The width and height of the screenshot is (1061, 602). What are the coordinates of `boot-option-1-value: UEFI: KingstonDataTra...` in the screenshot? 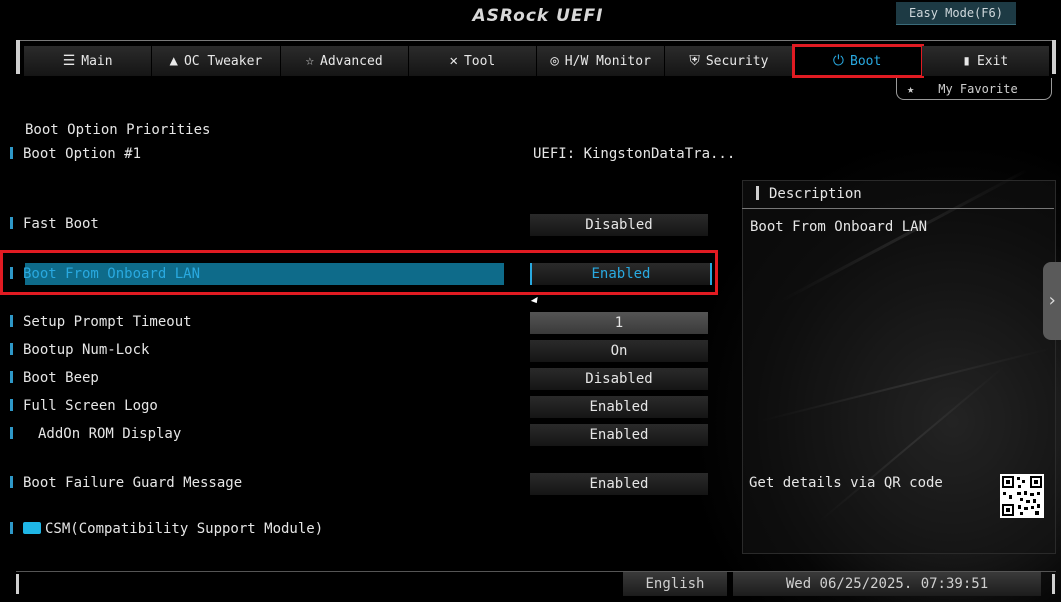 It's located at (634, 154).